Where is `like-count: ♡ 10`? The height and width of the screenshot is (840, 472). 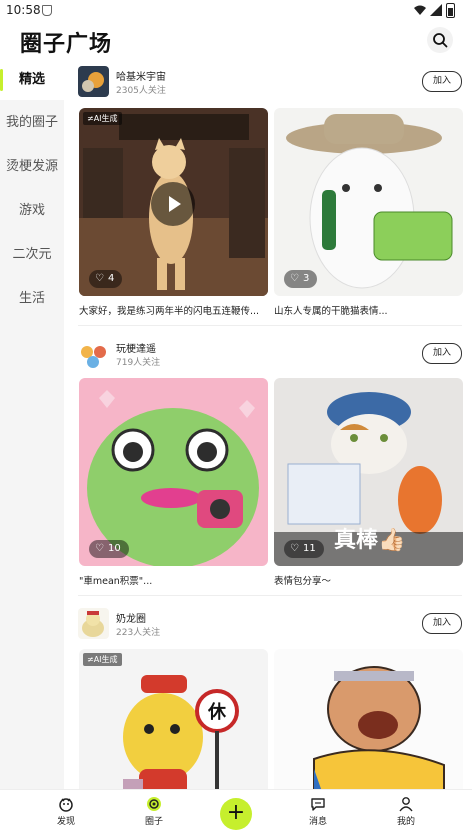 like-count: ♡ 10 is located at coordinates (109, 549).